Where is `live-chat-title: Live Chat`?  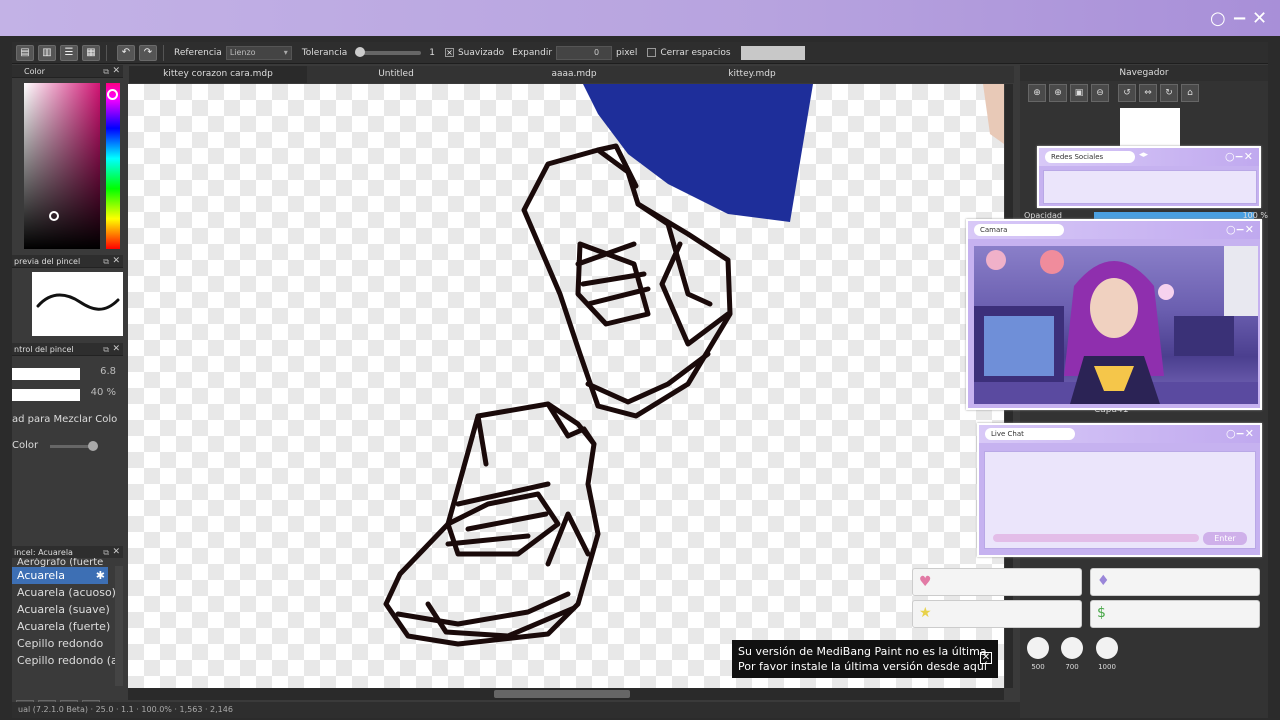
live-chat-title: Live Chat is located at coordinates (1030, 434).